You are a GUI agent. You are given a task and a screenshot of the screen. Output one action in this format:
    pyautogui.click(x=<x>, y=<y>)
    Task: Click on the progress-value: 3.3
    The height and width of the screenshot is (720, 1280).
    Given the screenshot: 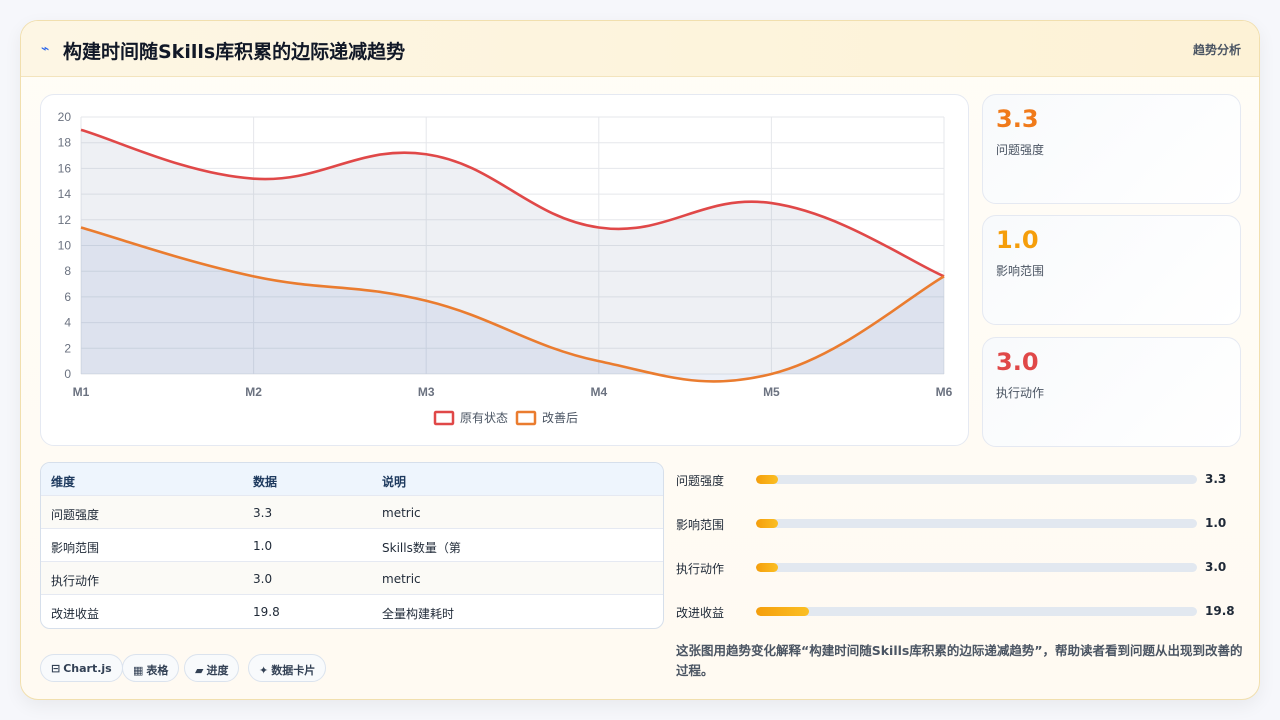 What is the action you would take?
    pyautogui.click(x=1216, y=479)
    